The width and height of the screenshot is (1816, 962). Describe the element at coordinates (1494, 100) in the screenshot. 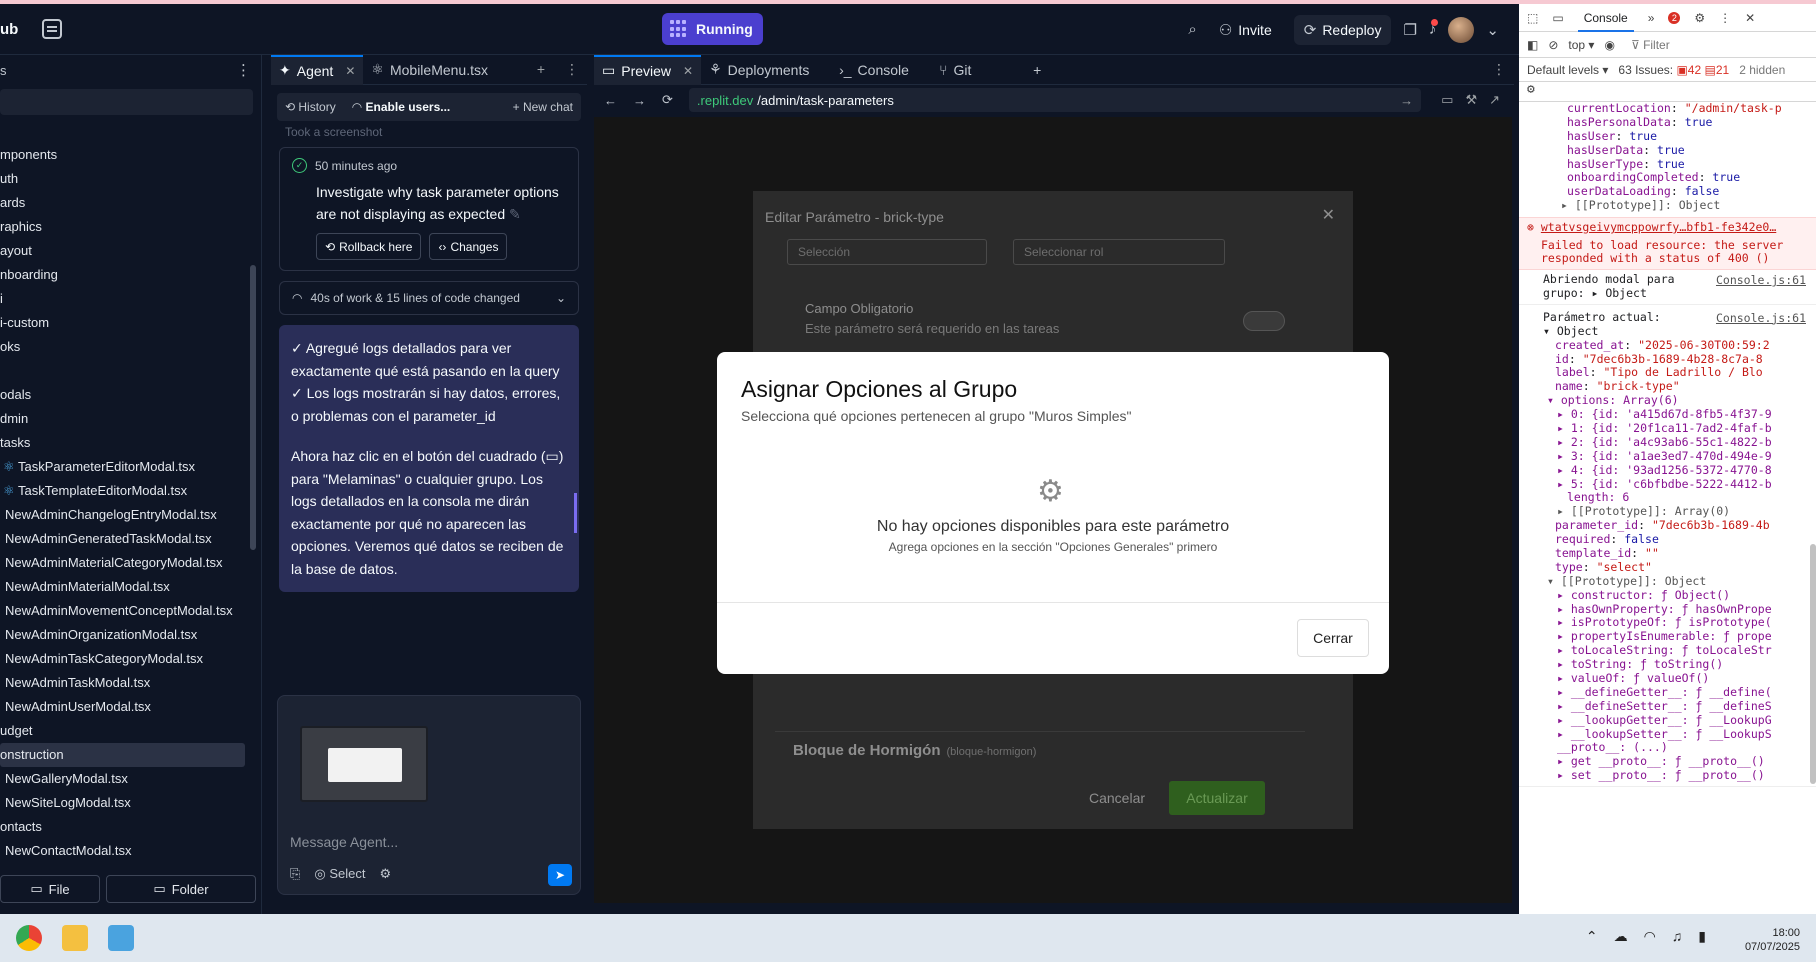

I see `external-link-icon: ↗` at that location.